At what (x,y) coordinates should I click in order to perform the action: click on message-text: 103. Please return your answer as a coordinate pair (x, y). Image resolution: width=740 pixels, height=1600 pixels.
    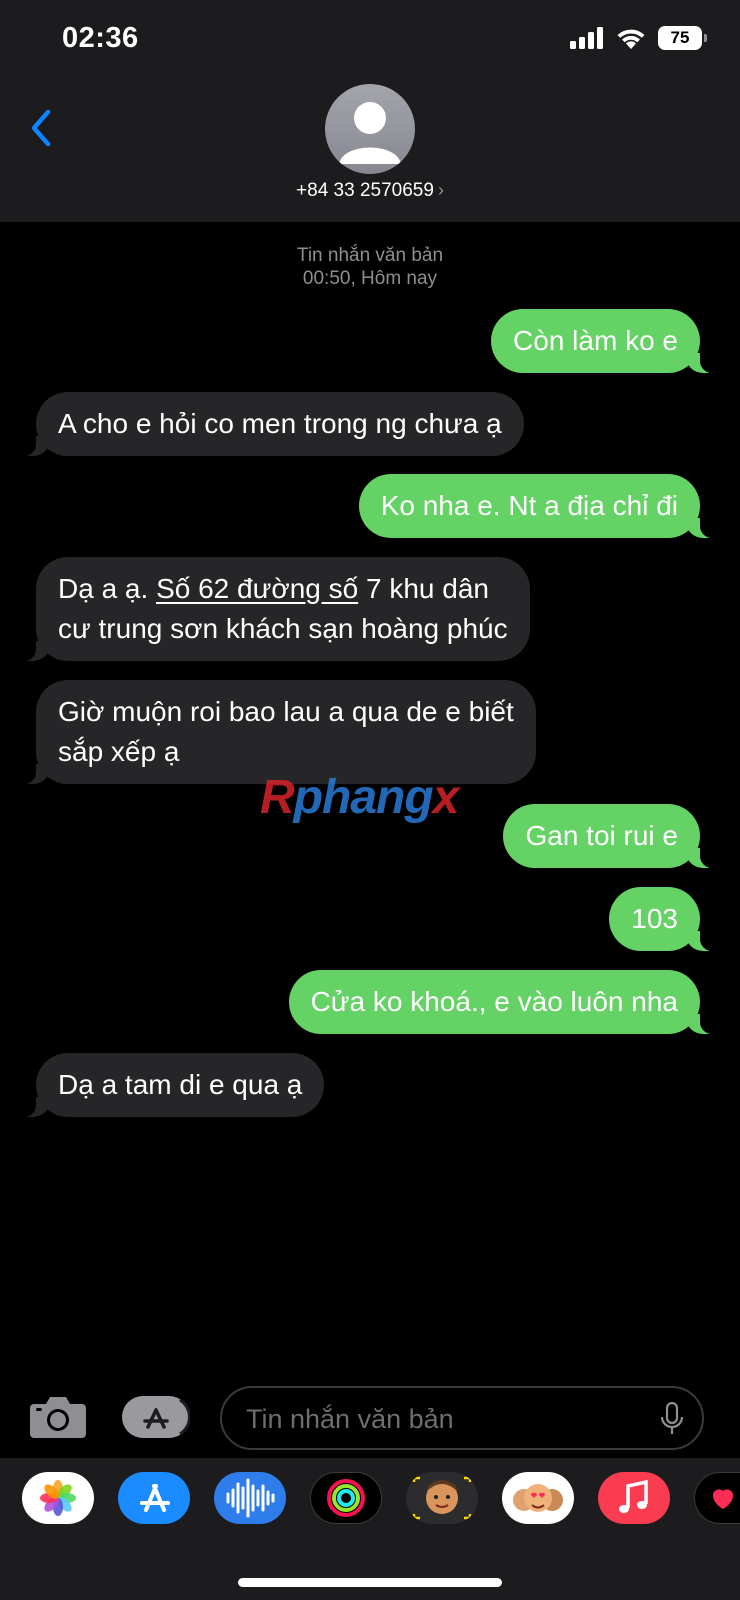
    Looking at the image, I should click on (654, 918).